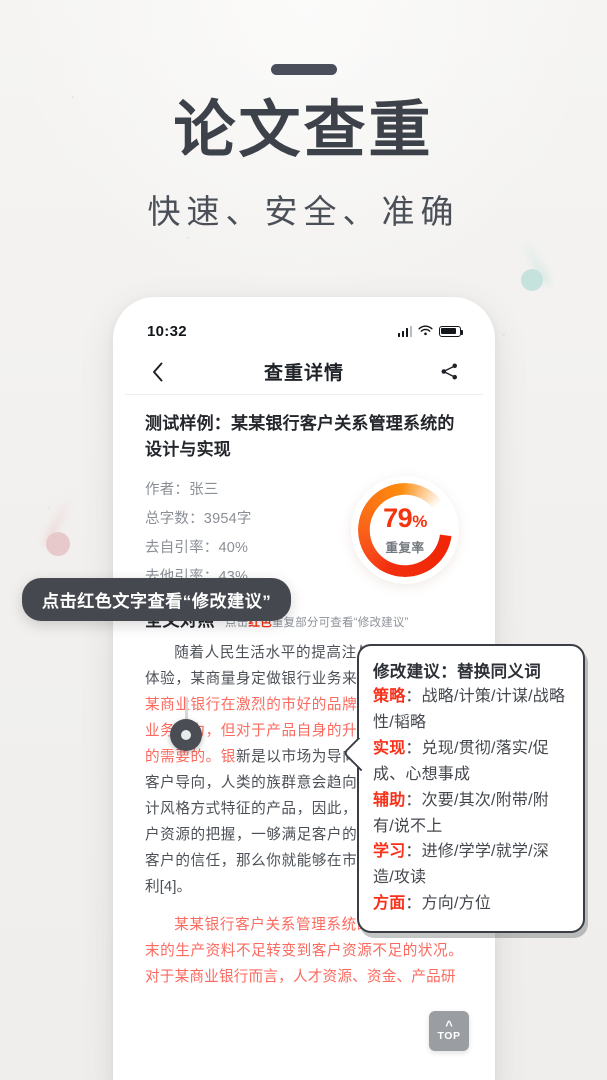  I want to click on suggestion-entry: 策略：战略/计策/计谋/战略性/韬略, so click(469, 709).